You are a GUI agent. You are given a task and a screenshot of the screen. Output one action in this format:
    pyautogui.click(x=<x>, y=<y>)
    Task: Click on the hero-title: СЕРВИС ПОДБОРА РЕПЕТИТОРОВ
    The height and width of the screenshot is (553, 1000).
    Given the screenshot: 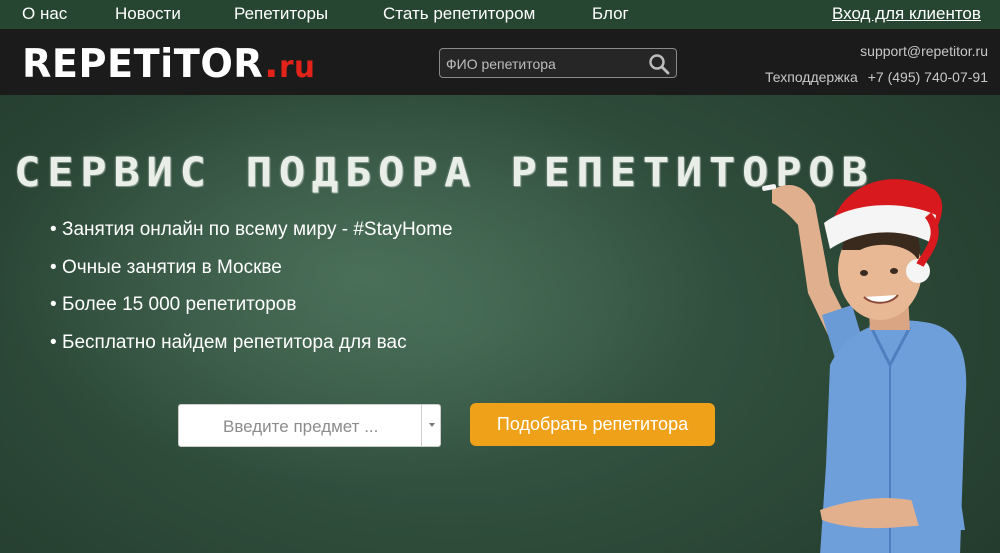 What is the action you would take?
    pyautogui.click(x=444, y=173)
    